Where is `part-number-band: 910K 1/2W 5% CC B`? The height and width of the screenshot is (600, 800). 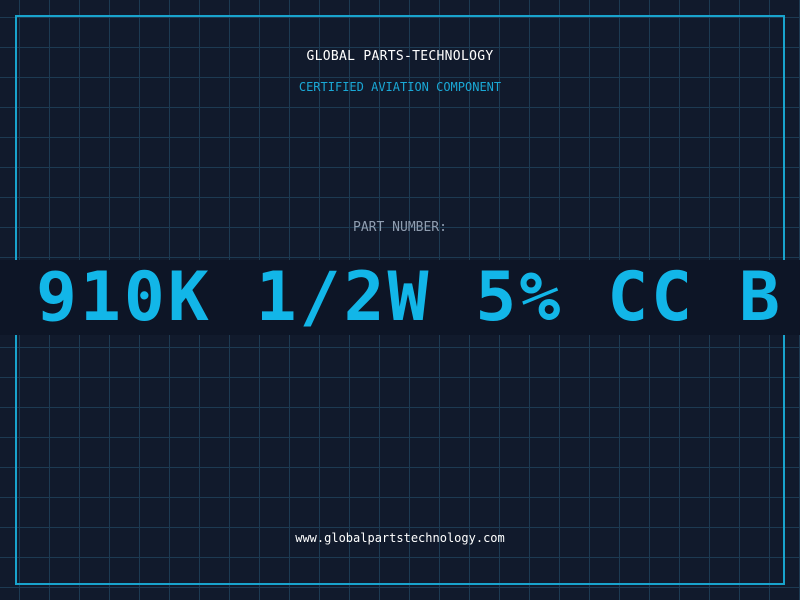 part-number-band: 910K 1/2W 5% CC B is located at coordinates (400, 297).